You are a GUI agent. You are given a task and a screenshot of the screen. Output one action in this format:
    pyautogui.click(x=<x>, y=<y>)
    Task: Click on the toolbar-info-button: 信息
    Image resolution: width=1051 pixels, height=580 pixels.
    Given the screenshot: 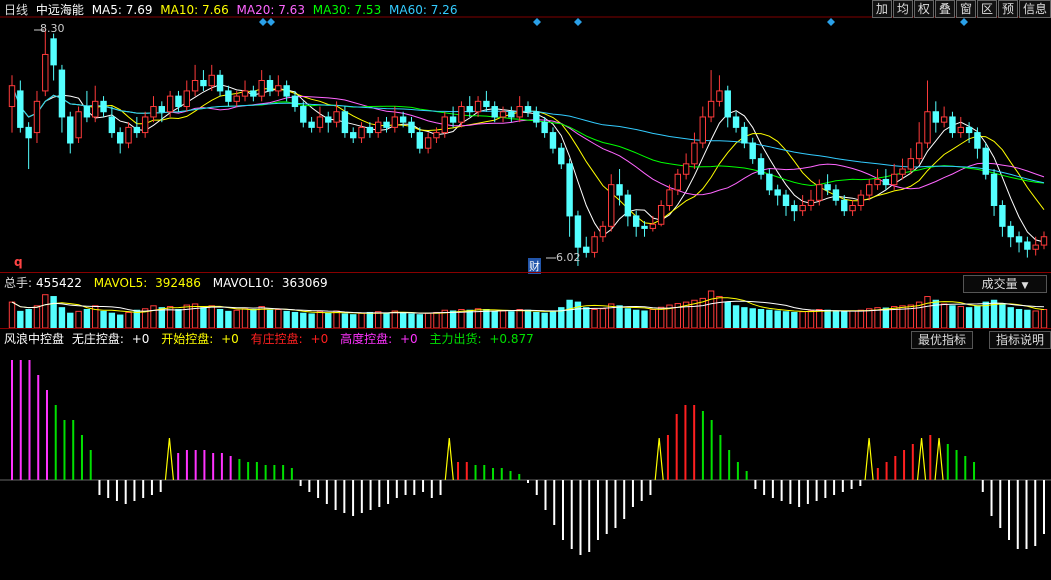 What is the action you would take?
    pyautogui.click(x=1034, y=9)
    